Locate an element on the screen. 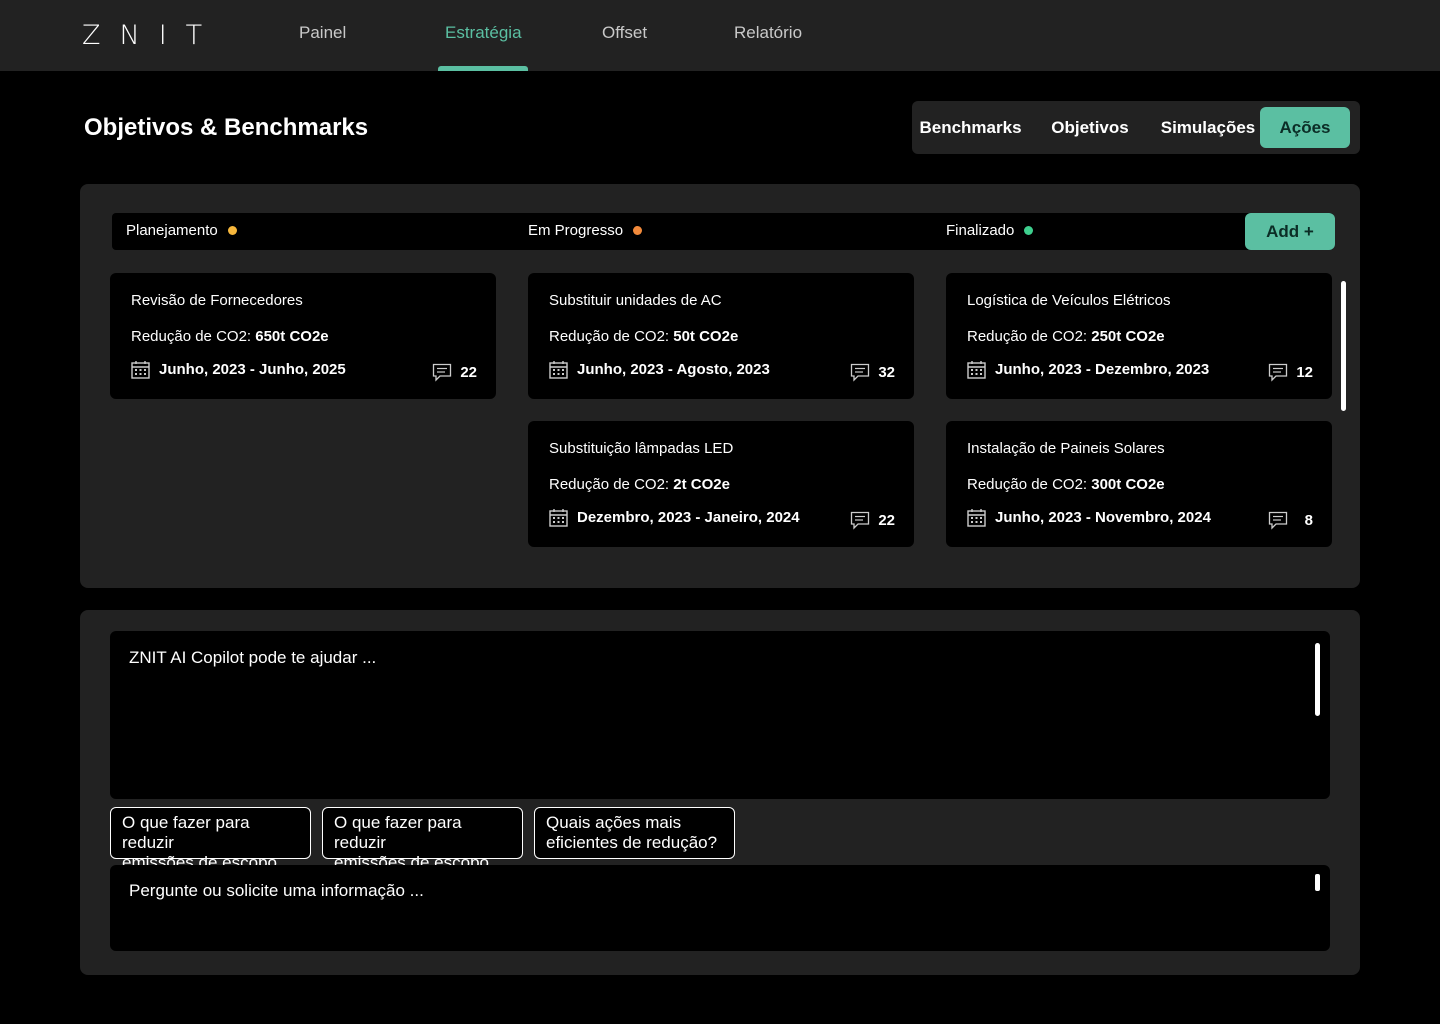 This screenshot has height=1024, width=1440. add-action-button: Add + is located at coordinates (1290, 231).